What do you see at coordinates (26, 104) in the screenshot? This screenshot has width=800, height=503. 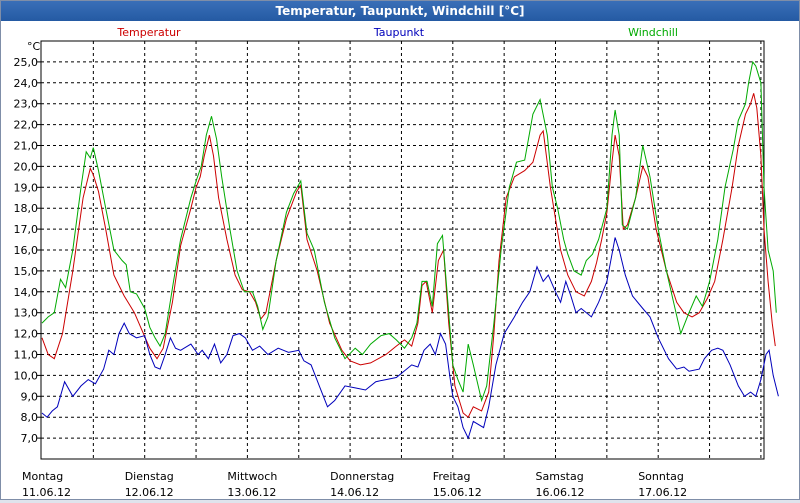 I see `y-tick-label: 23,0` at bounding box center [26, 104].